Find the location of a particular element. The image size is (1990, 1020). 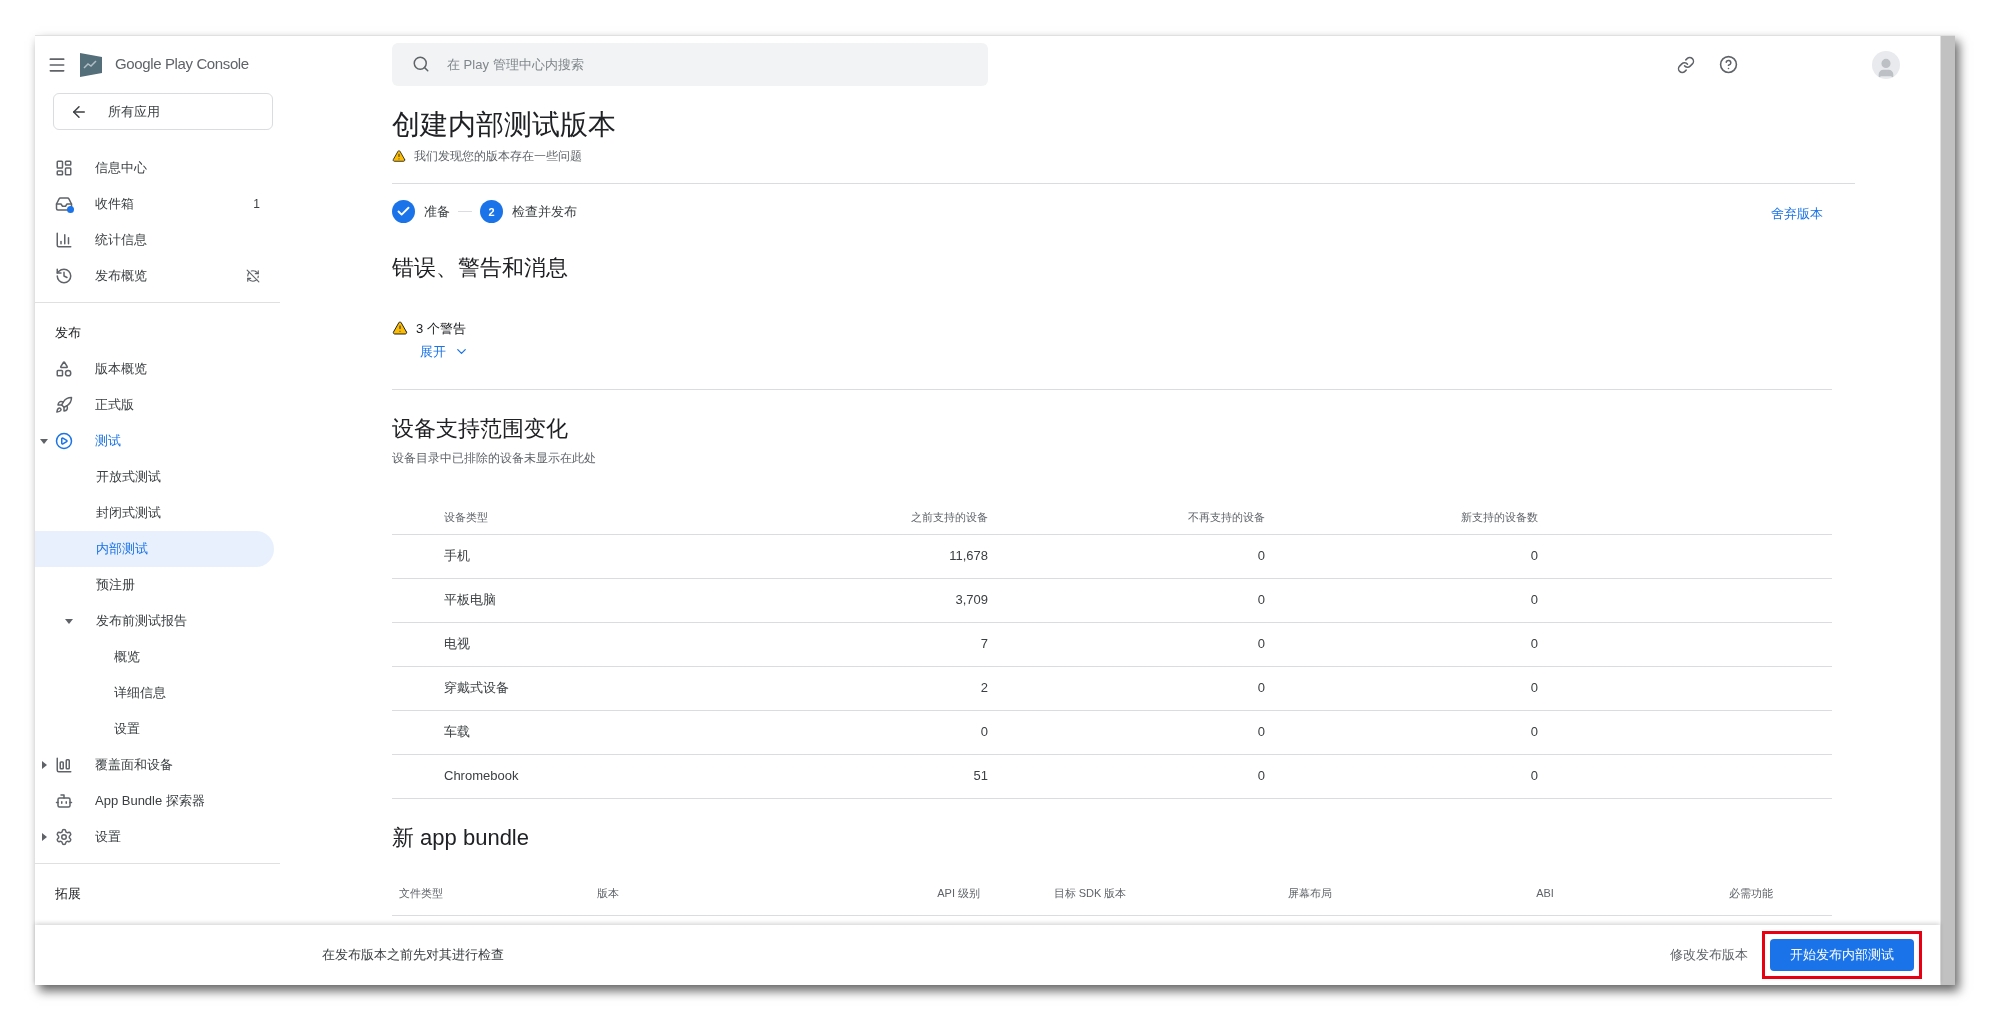

column-header: ABI is located at coordinates (1545, 893).